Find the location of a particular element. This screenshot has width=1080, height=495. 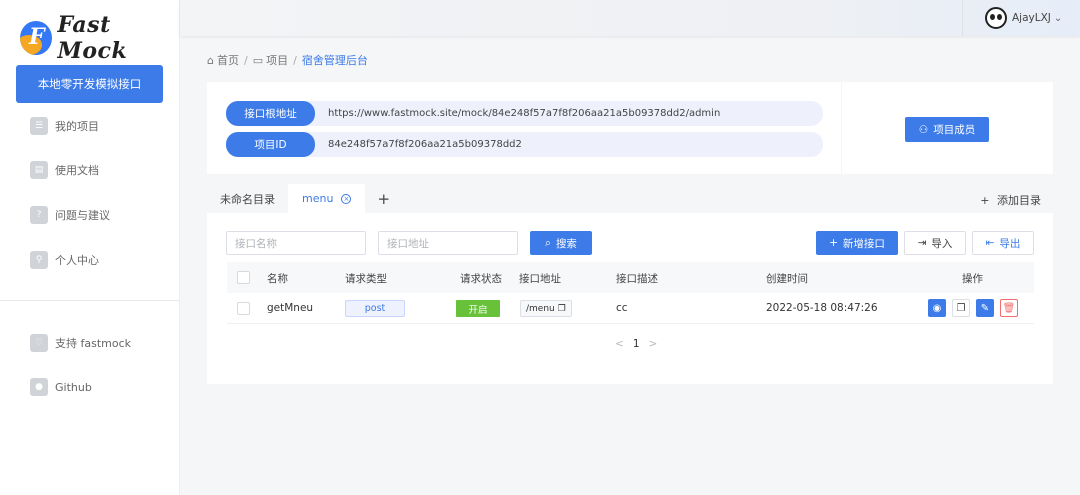

import-label: 导入 is located at coordinates (942, 243).